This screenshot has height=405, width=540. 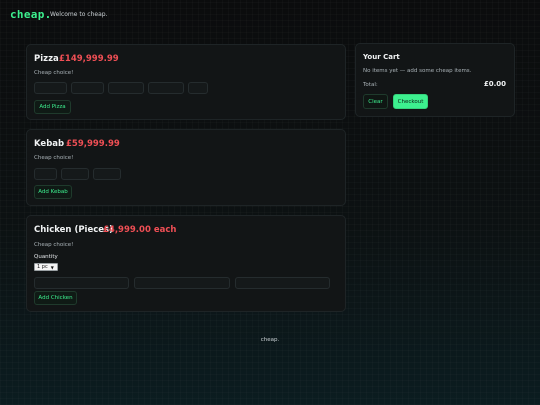 I want to click on header-tagline: Welcome to cheap., so click(x=79, y=14).